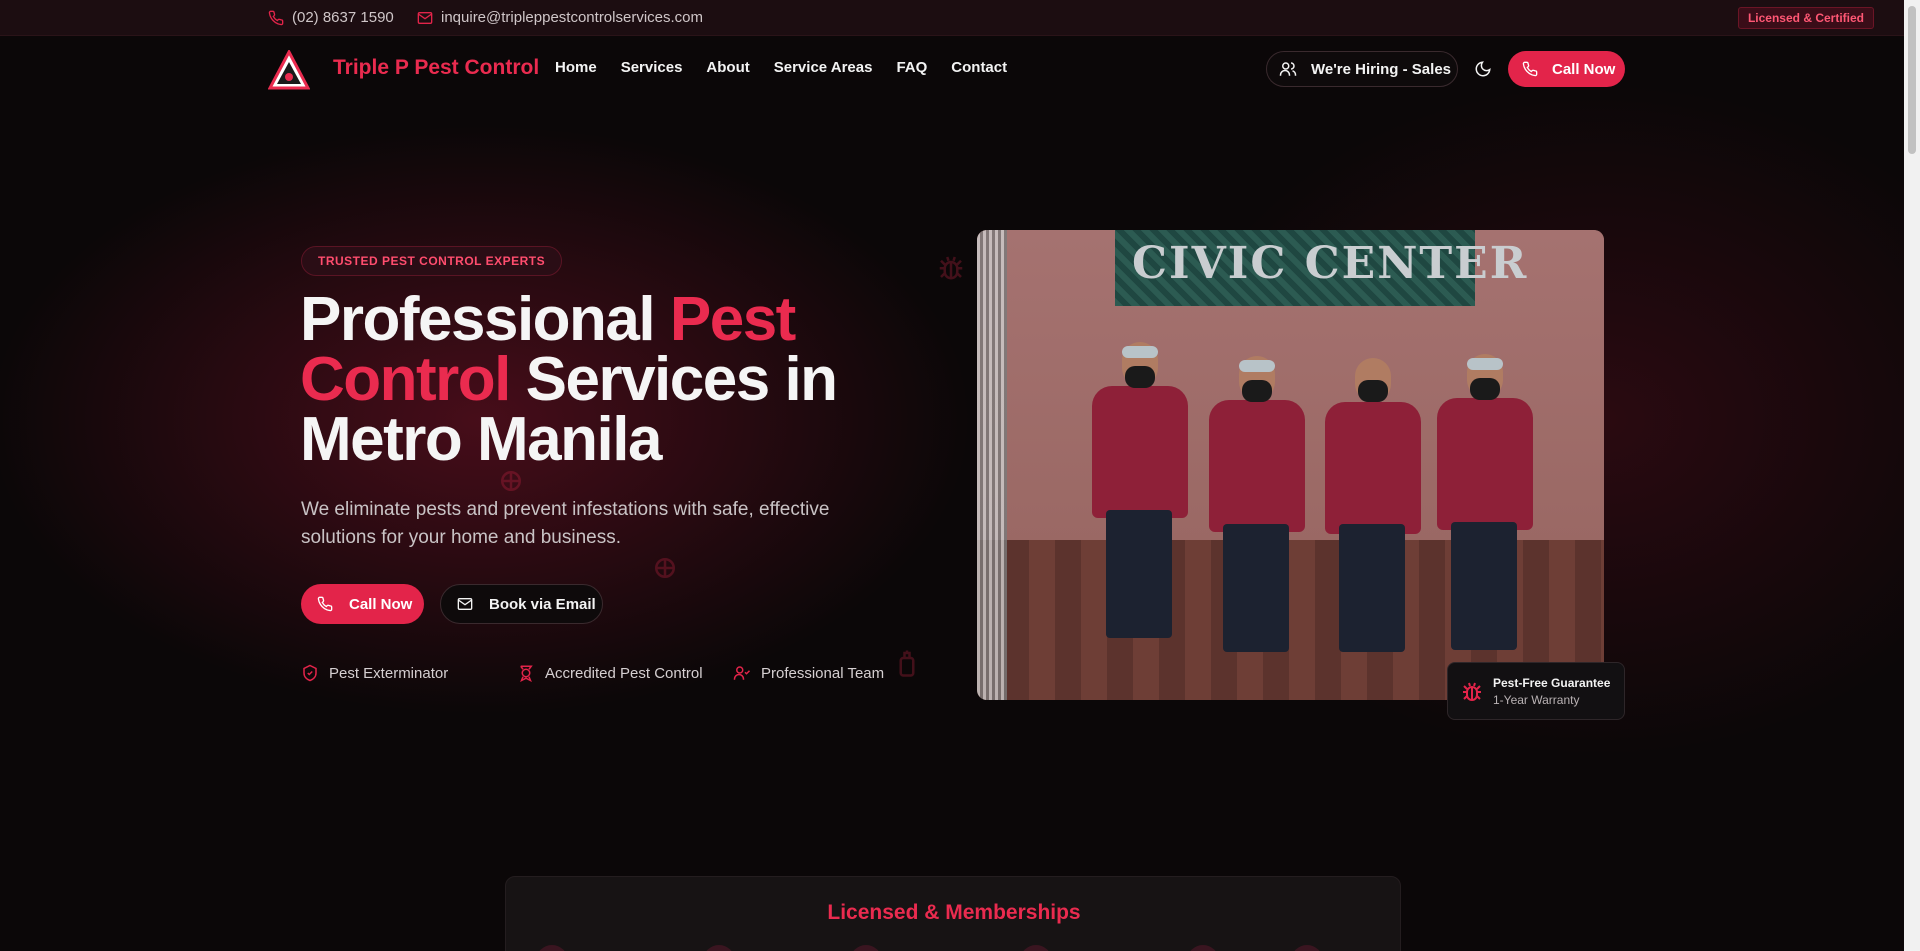 This screenshot has width=1920, height=951. Describe the element at coordinates (389, 673) in the screenshot. I see `feature-label: Pest Exterminator` at that location.